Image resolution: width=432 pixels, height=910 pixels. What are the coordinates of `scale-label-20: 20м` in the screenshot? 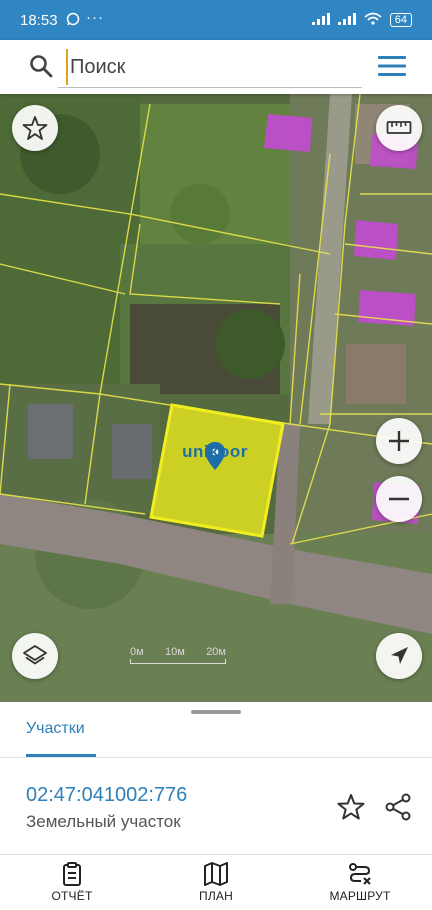 It's located at (216, 652).